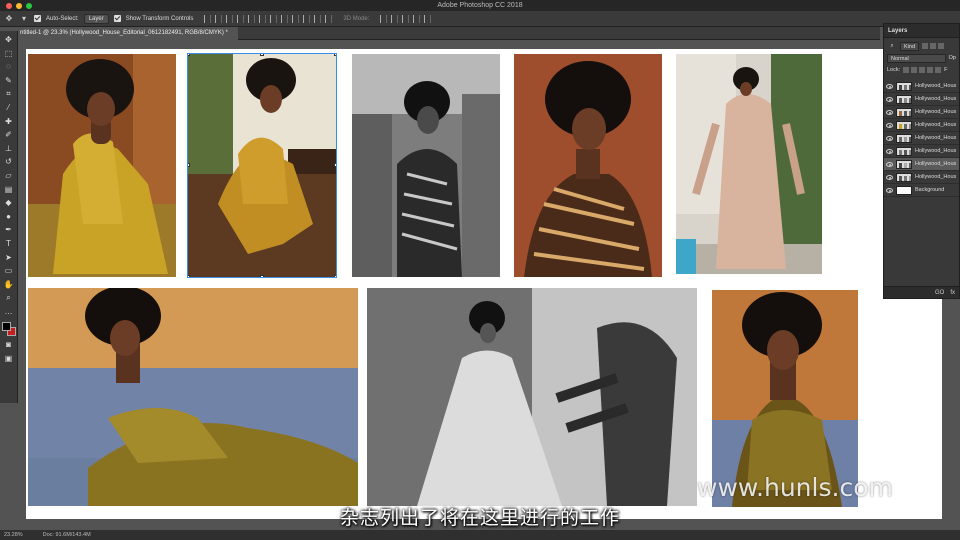 The width and height of the screenshot is (960, 540). I want to click on show-transform-controls-checkbox, so click(117, 18).